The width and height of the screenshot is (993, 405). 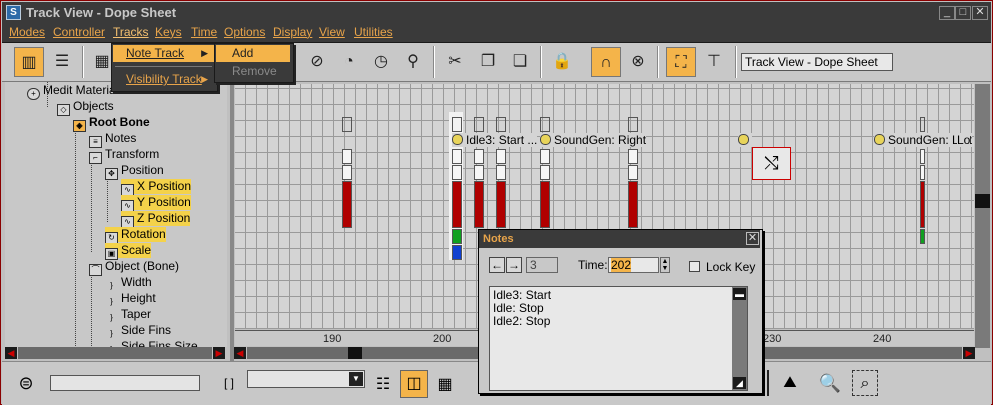 What do you see at coordinates (790, 383) in the screenshot?
I see `pan-icon: ⛰` at bounding box center [790, 383].